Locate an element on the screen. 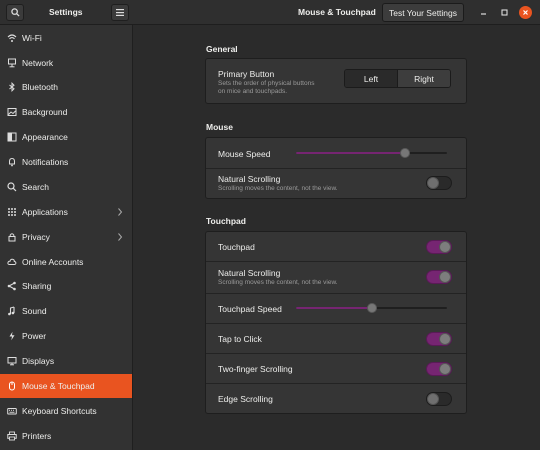  sidebar-item-label: Applications is located at coordinates (45, 212).